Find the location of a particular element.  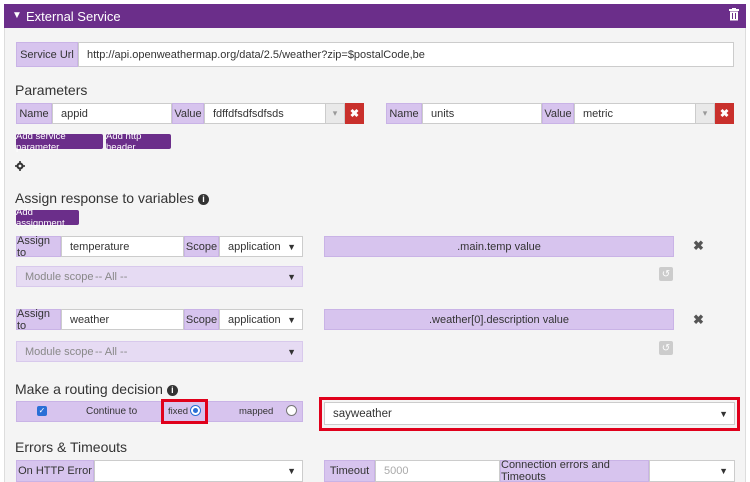

connection-errors-select: ▼ is located at coordinates (692, 471).